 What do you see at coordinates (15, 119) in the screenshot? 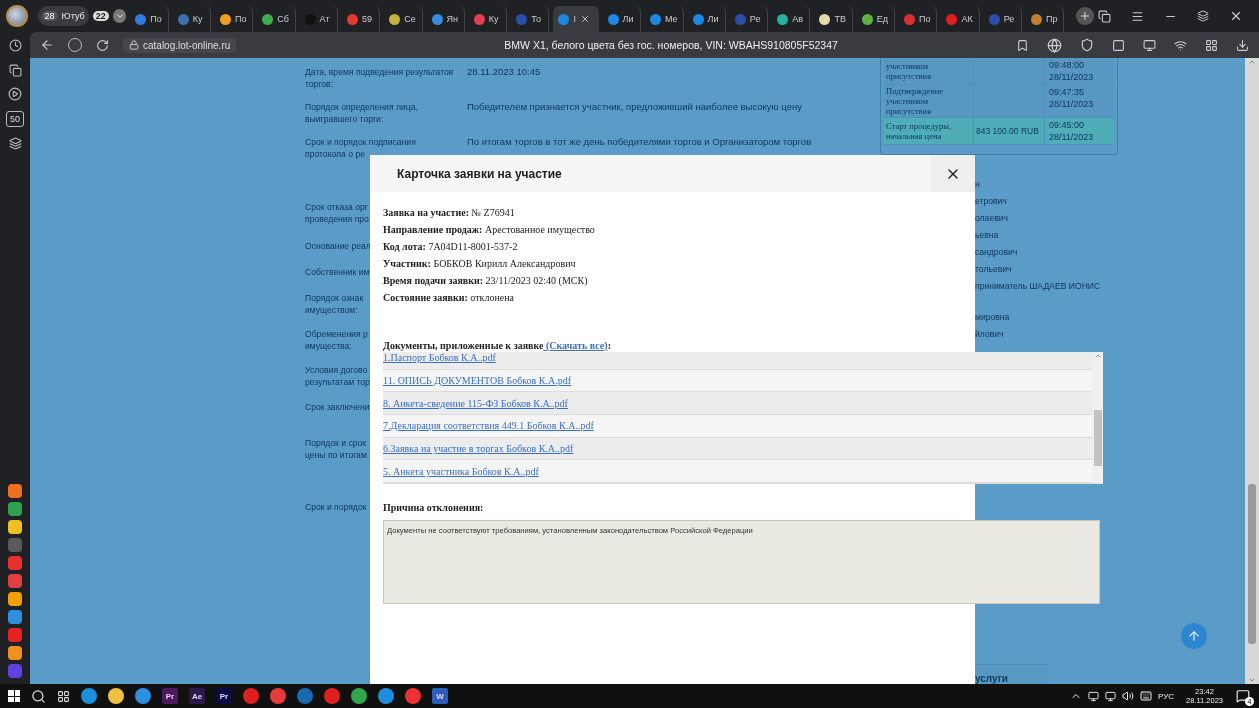
I see `sidebar-badge: 50` at bounding box center [15, 119].